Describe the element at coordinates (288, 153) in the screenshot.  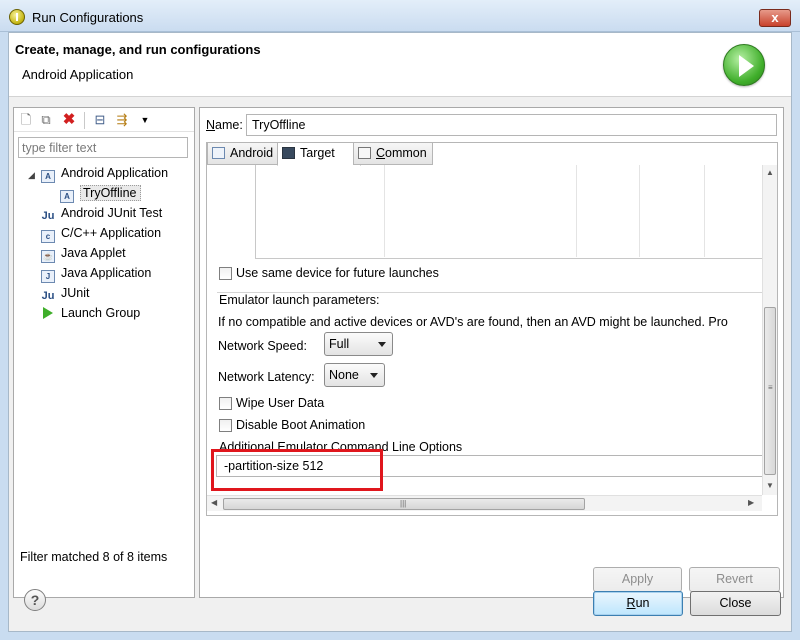
I see `target-tab-icon` at that location.